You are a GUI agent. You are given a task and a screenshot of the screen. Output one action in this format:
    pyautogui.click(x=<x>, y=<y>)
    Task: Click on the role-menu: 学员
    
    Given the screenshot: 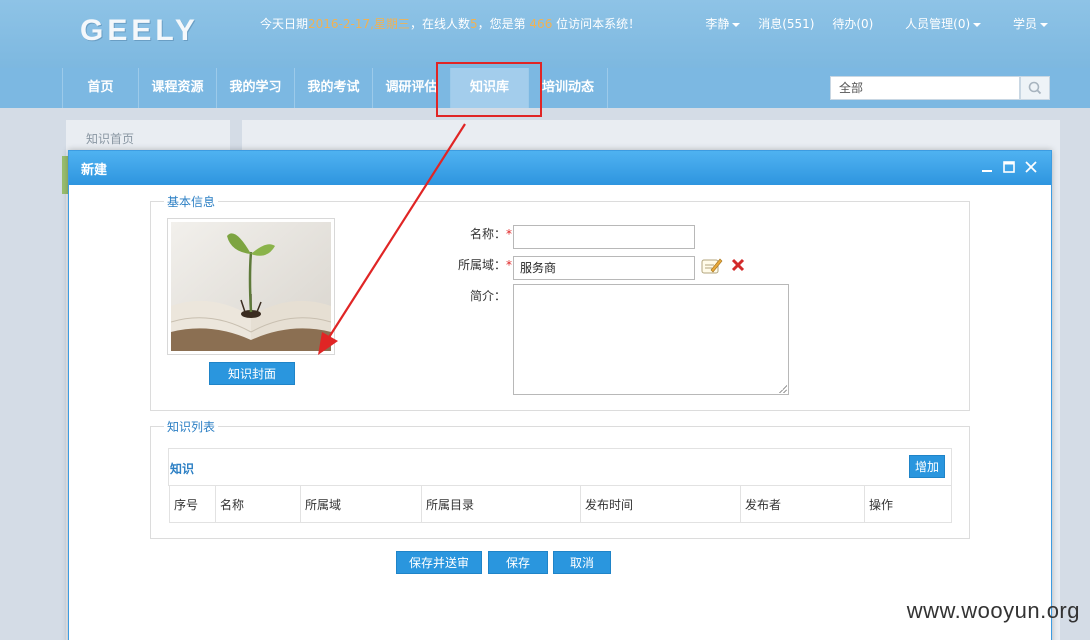 What is the action you would take?
    pyautogui.click(x=1023, y=24)
    